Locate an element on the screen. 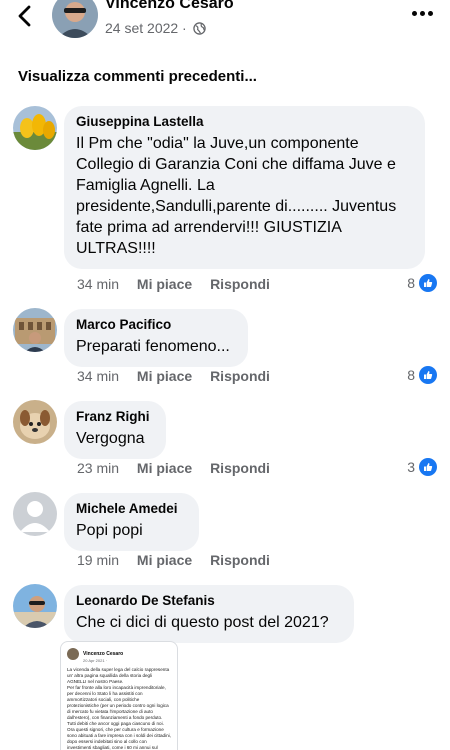 This screenshot has height=750, width=450. commenter-name: Franz Righi is located at coordinates (115, 416).